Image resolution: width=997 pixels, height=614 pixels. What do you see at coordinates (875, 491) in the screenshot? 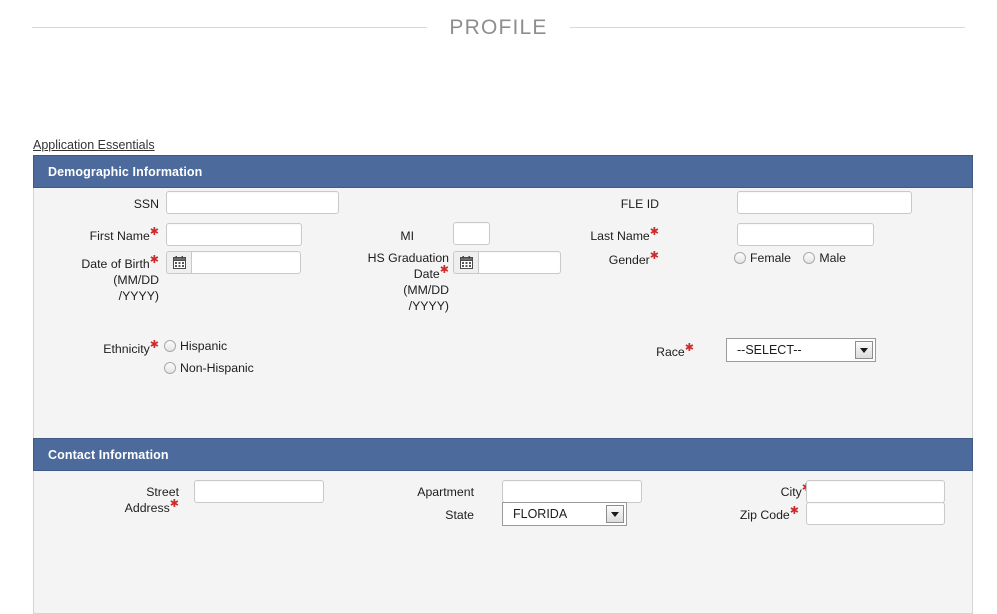
I see `input-city` at bounding box center [875, 491].